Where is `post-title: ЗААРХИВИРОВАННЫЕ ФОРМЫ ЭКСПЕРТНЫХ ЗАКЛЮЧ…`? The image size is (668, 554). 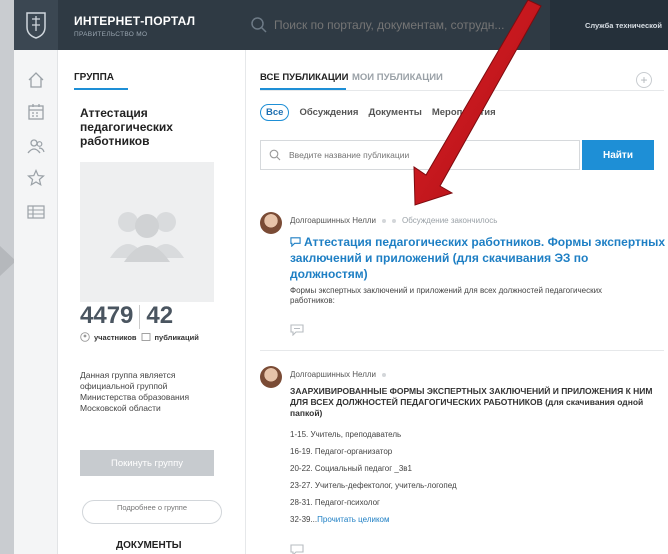 post-title: ЗААРХИВИРОВАННЫЕ ФОРМЫ ЭКСПЕРТНЫХ ЗАКЛЮЧ… is located at coordinates (479, 402).